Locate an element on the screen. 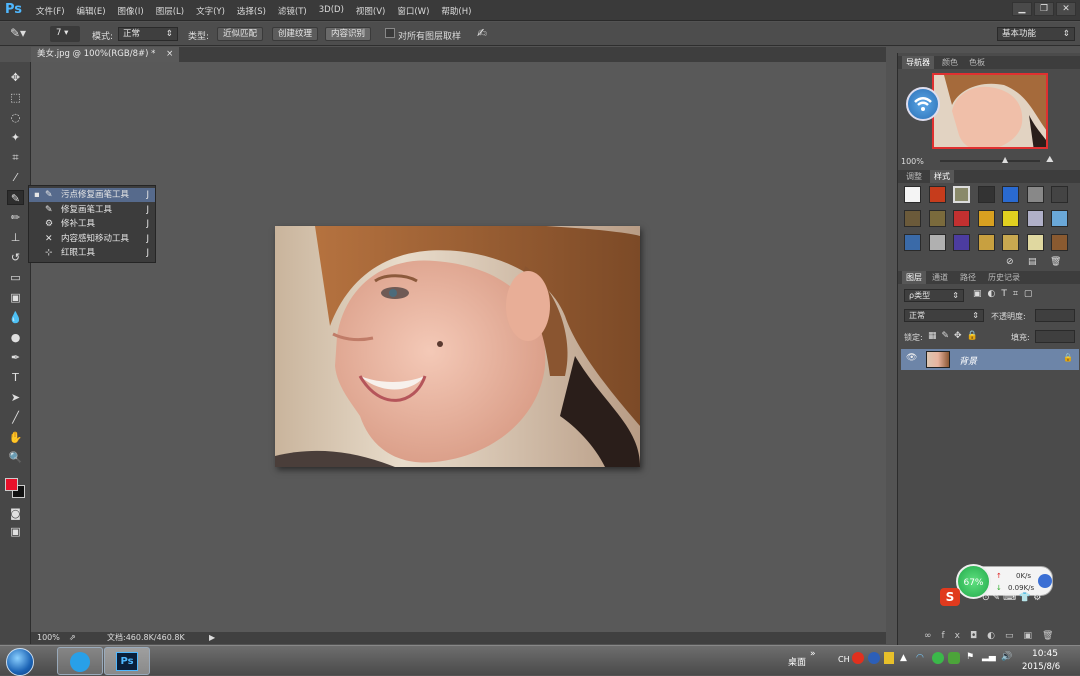 Image resolution: width=1080 pixels, height=676 pixels. desktop-toolbar: 桌面 is located at coordinates (797, 661).